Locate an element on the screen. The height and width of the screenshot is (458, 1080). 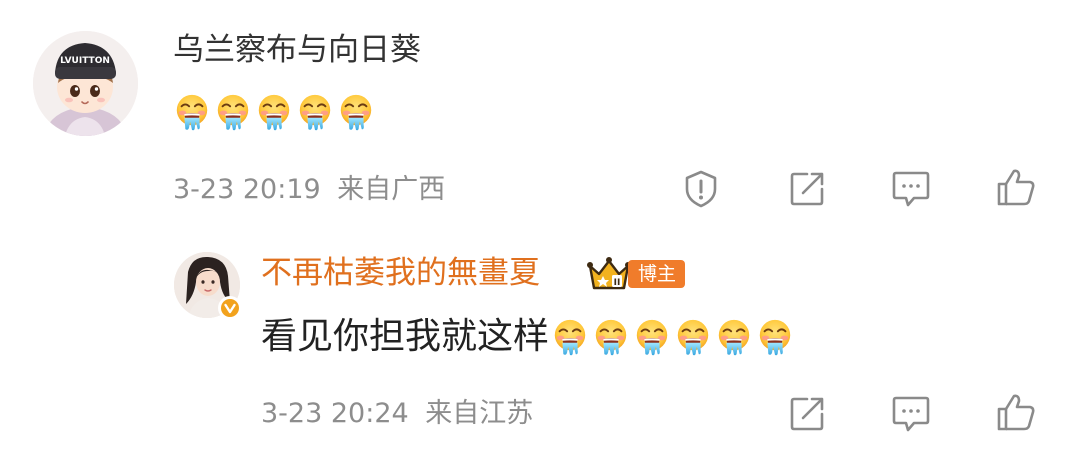
avatar: LVUITTON is located at coordinates (85, 83).